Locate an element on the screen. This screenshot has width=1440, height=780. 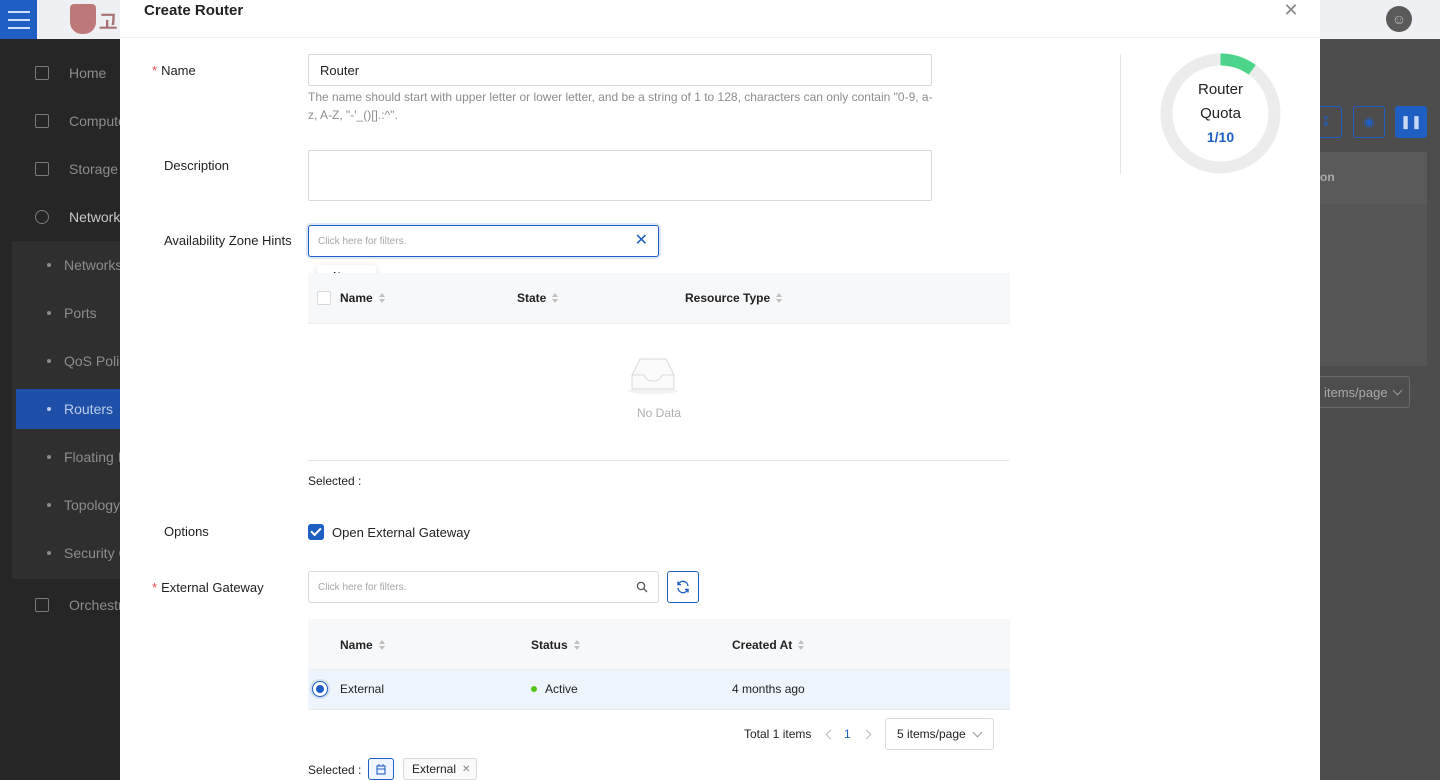
monitor-icon is located at coordinates (42, 121).